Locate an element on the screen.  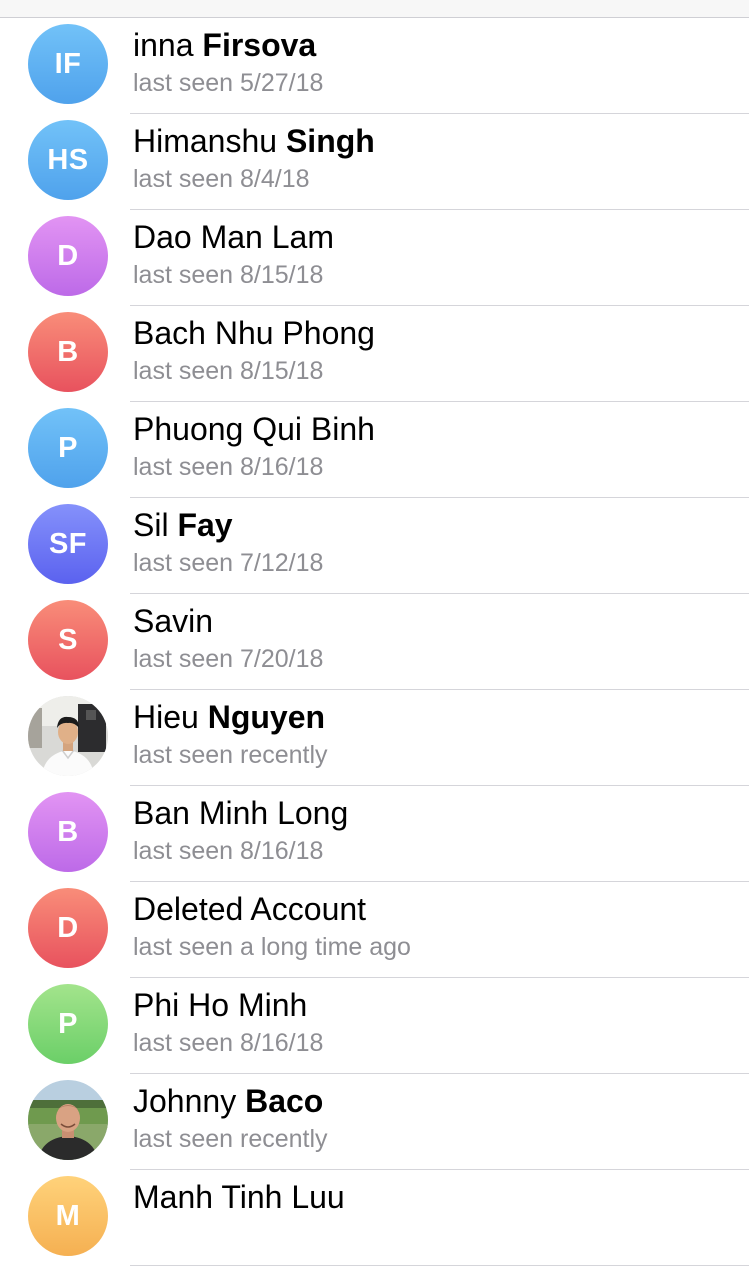
contact-row-johnny-baco: Johnny Baco last seen recently is located at coordinates (374, 1122).